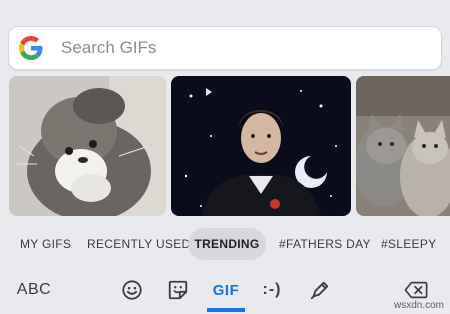 The width and height of the screenshot is (450, 314). Describe the element at coordinates (45, 244) in the screenshot. I see `tab-my-gifs: MY GIFS` at that location.